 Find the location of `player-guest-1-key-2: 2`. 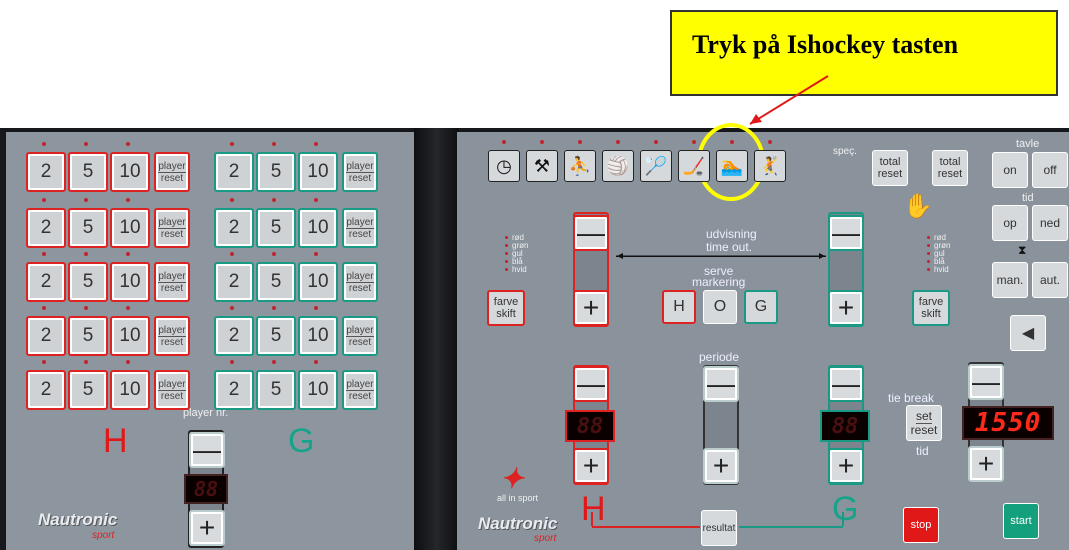

player-guest-1-key-2: 2 is located at coordinates (234, 172).